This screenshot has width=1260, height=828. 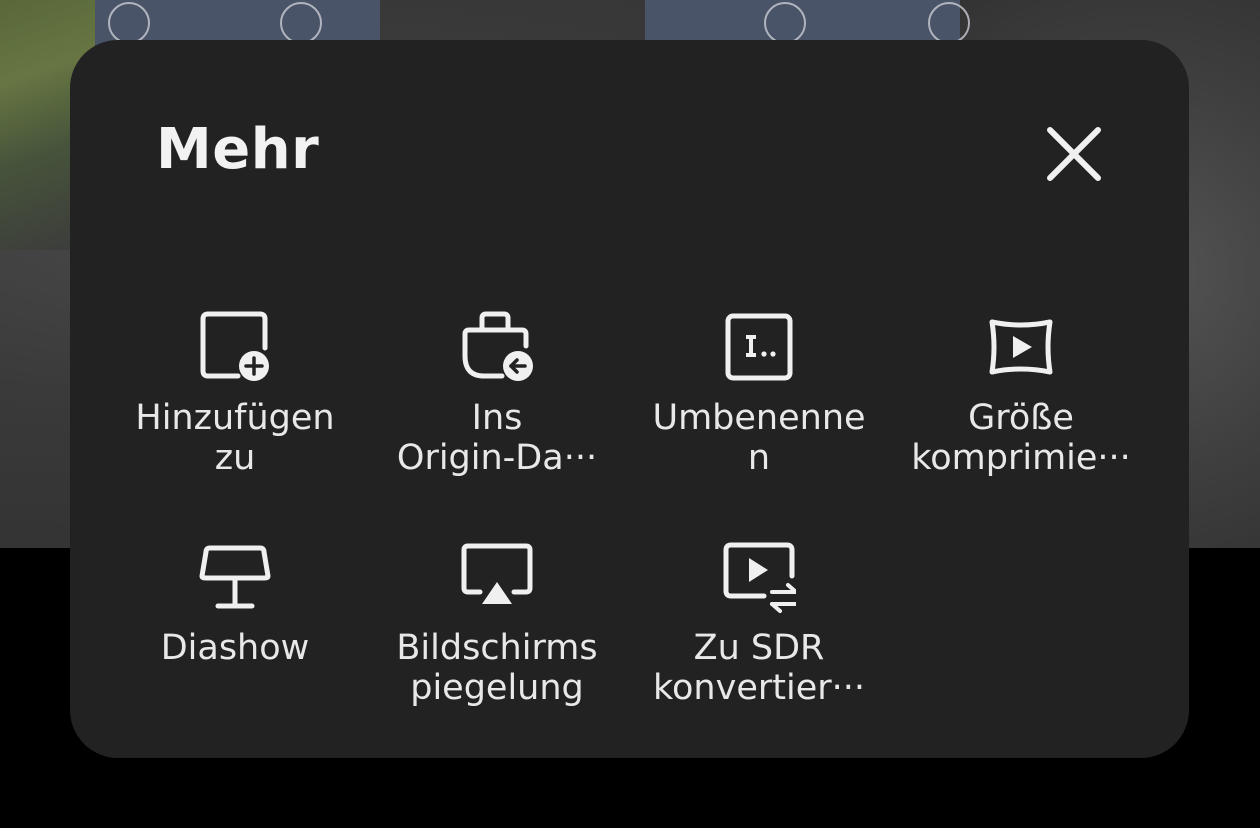 I want to click on action-label: Hinzufügen zu, so click(x=235, y=438).